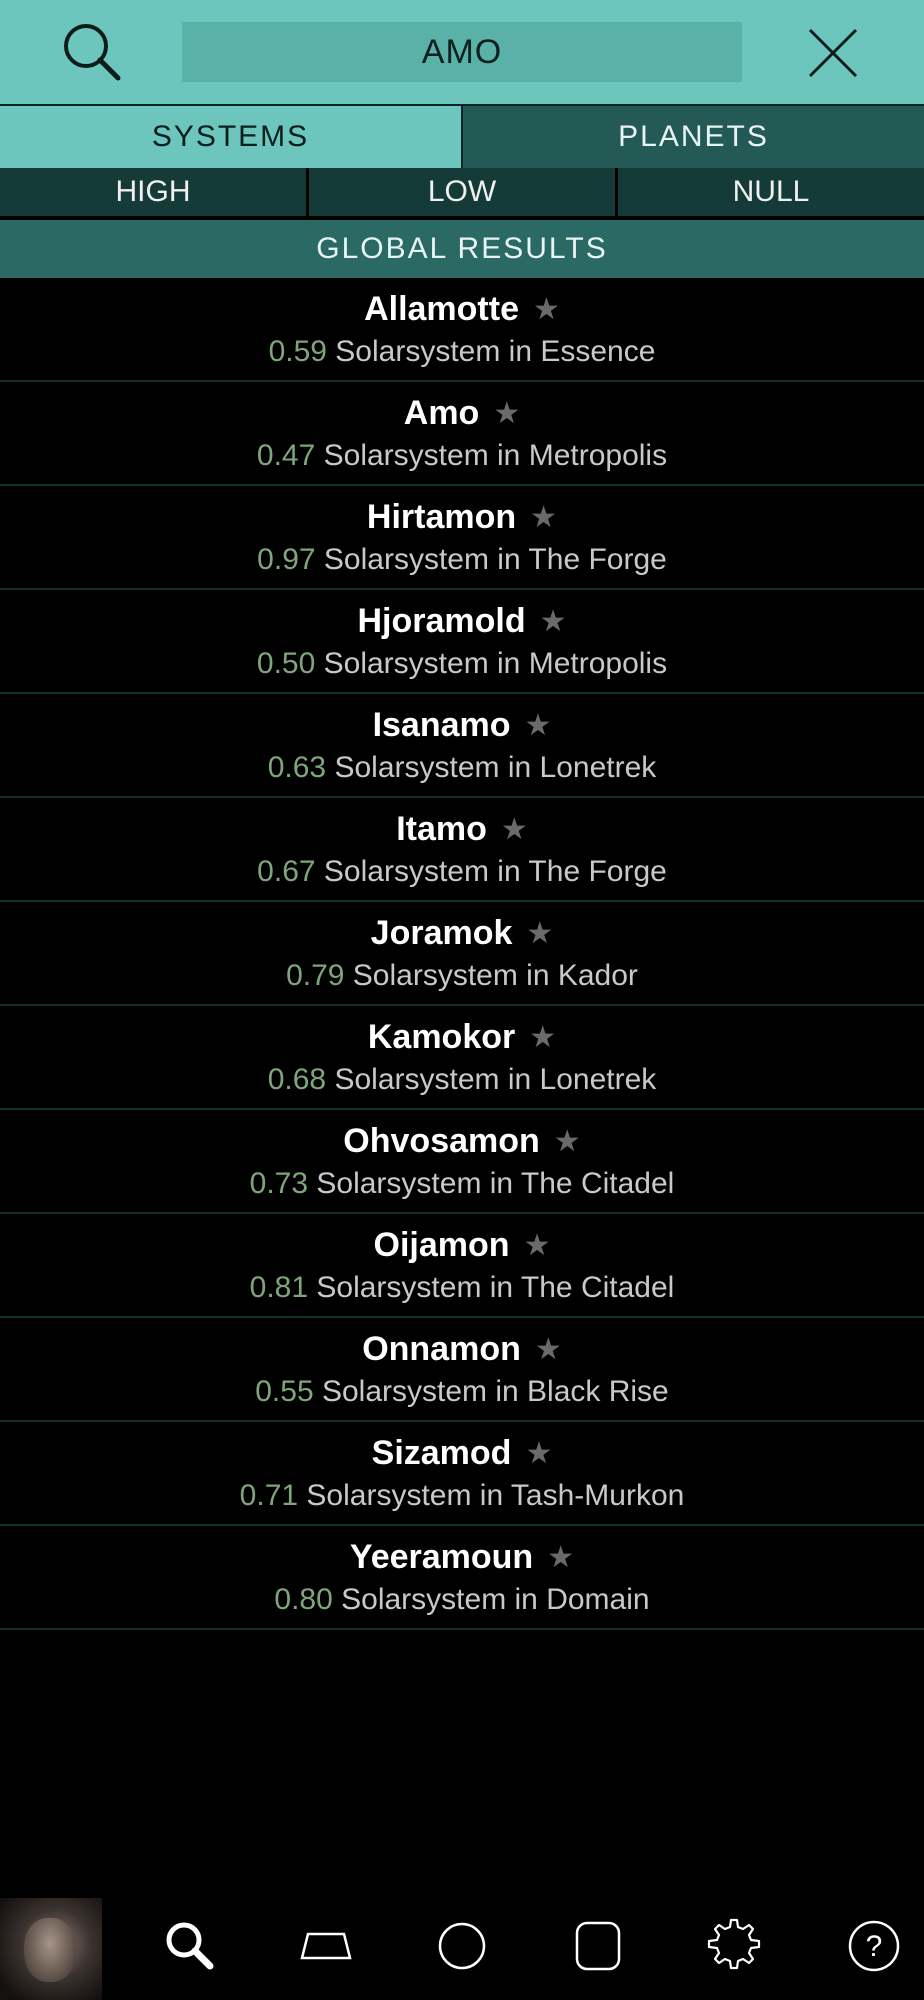 This screenshot has width=924, height=2000. I want to click on nav-settings-button, so click(734, 1946).